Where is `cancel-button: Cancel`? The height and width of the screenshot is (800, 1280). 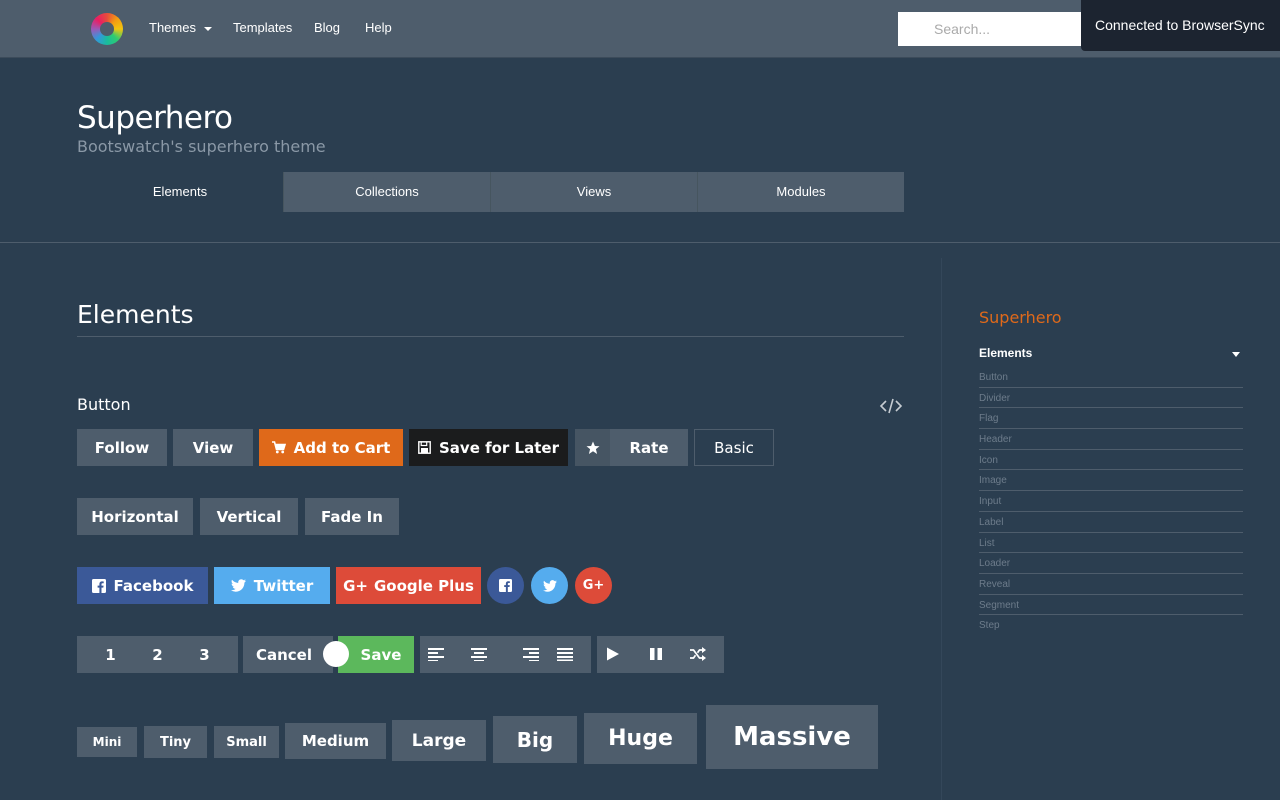 cancel-button: Cancel is located at coordinates (288, 654).